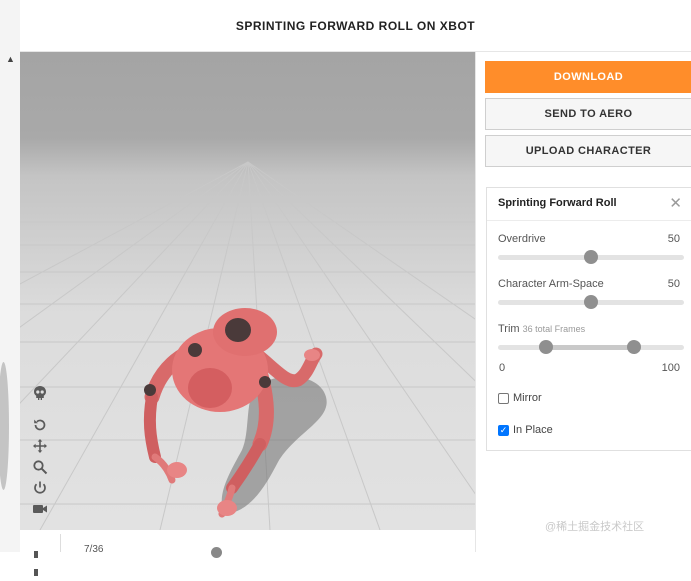  What do you see at coordinates (509, 329) in the screenshot?
I see `trim-label-text: Trim` at bounding box center [509, 329].